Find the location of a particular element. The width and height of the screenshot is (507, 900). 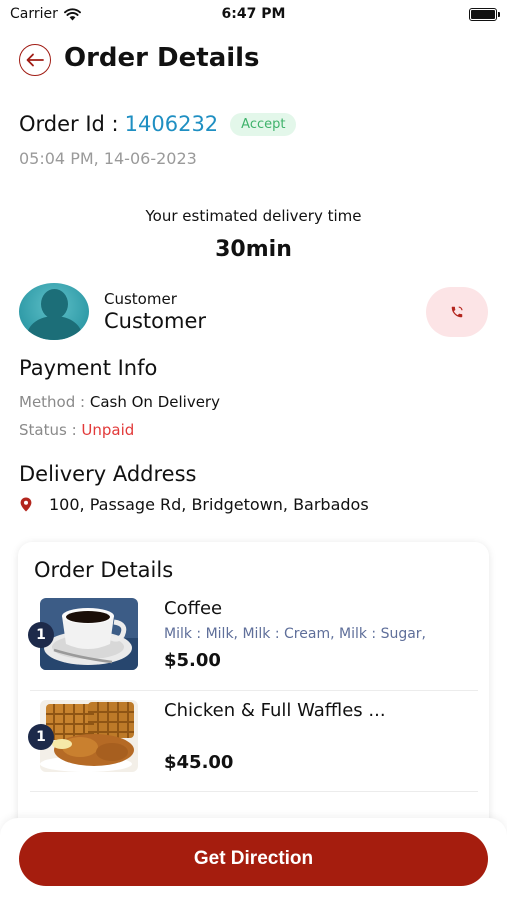

arrow-left-icon is located at coordinates (35, 60).